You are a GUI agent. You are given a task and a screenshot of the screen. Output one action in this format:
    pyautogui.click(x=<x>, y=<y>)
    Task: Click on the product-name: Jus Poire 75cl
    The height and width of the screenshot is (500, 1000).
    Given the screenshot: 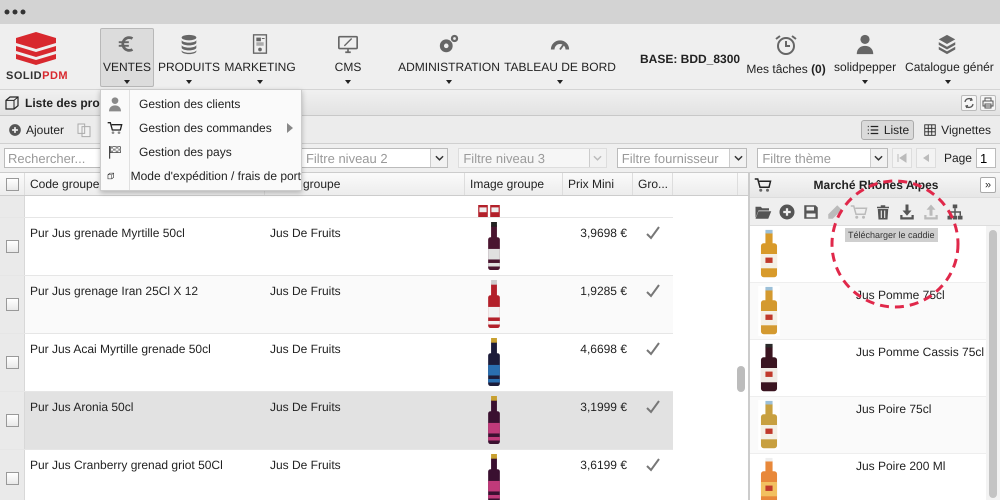 What is the action you would take?
    pyautogui.click(x=894, y=409)
    